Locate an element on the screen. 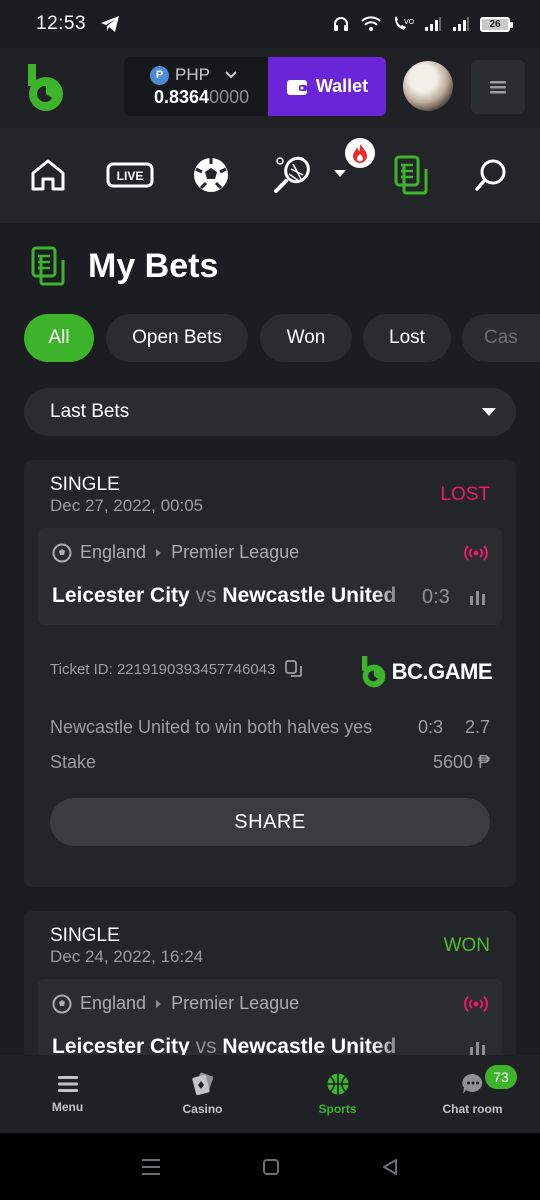 The width and height of the screenshot is (540, 1200). search-nav is located at coordinates (491, 175).